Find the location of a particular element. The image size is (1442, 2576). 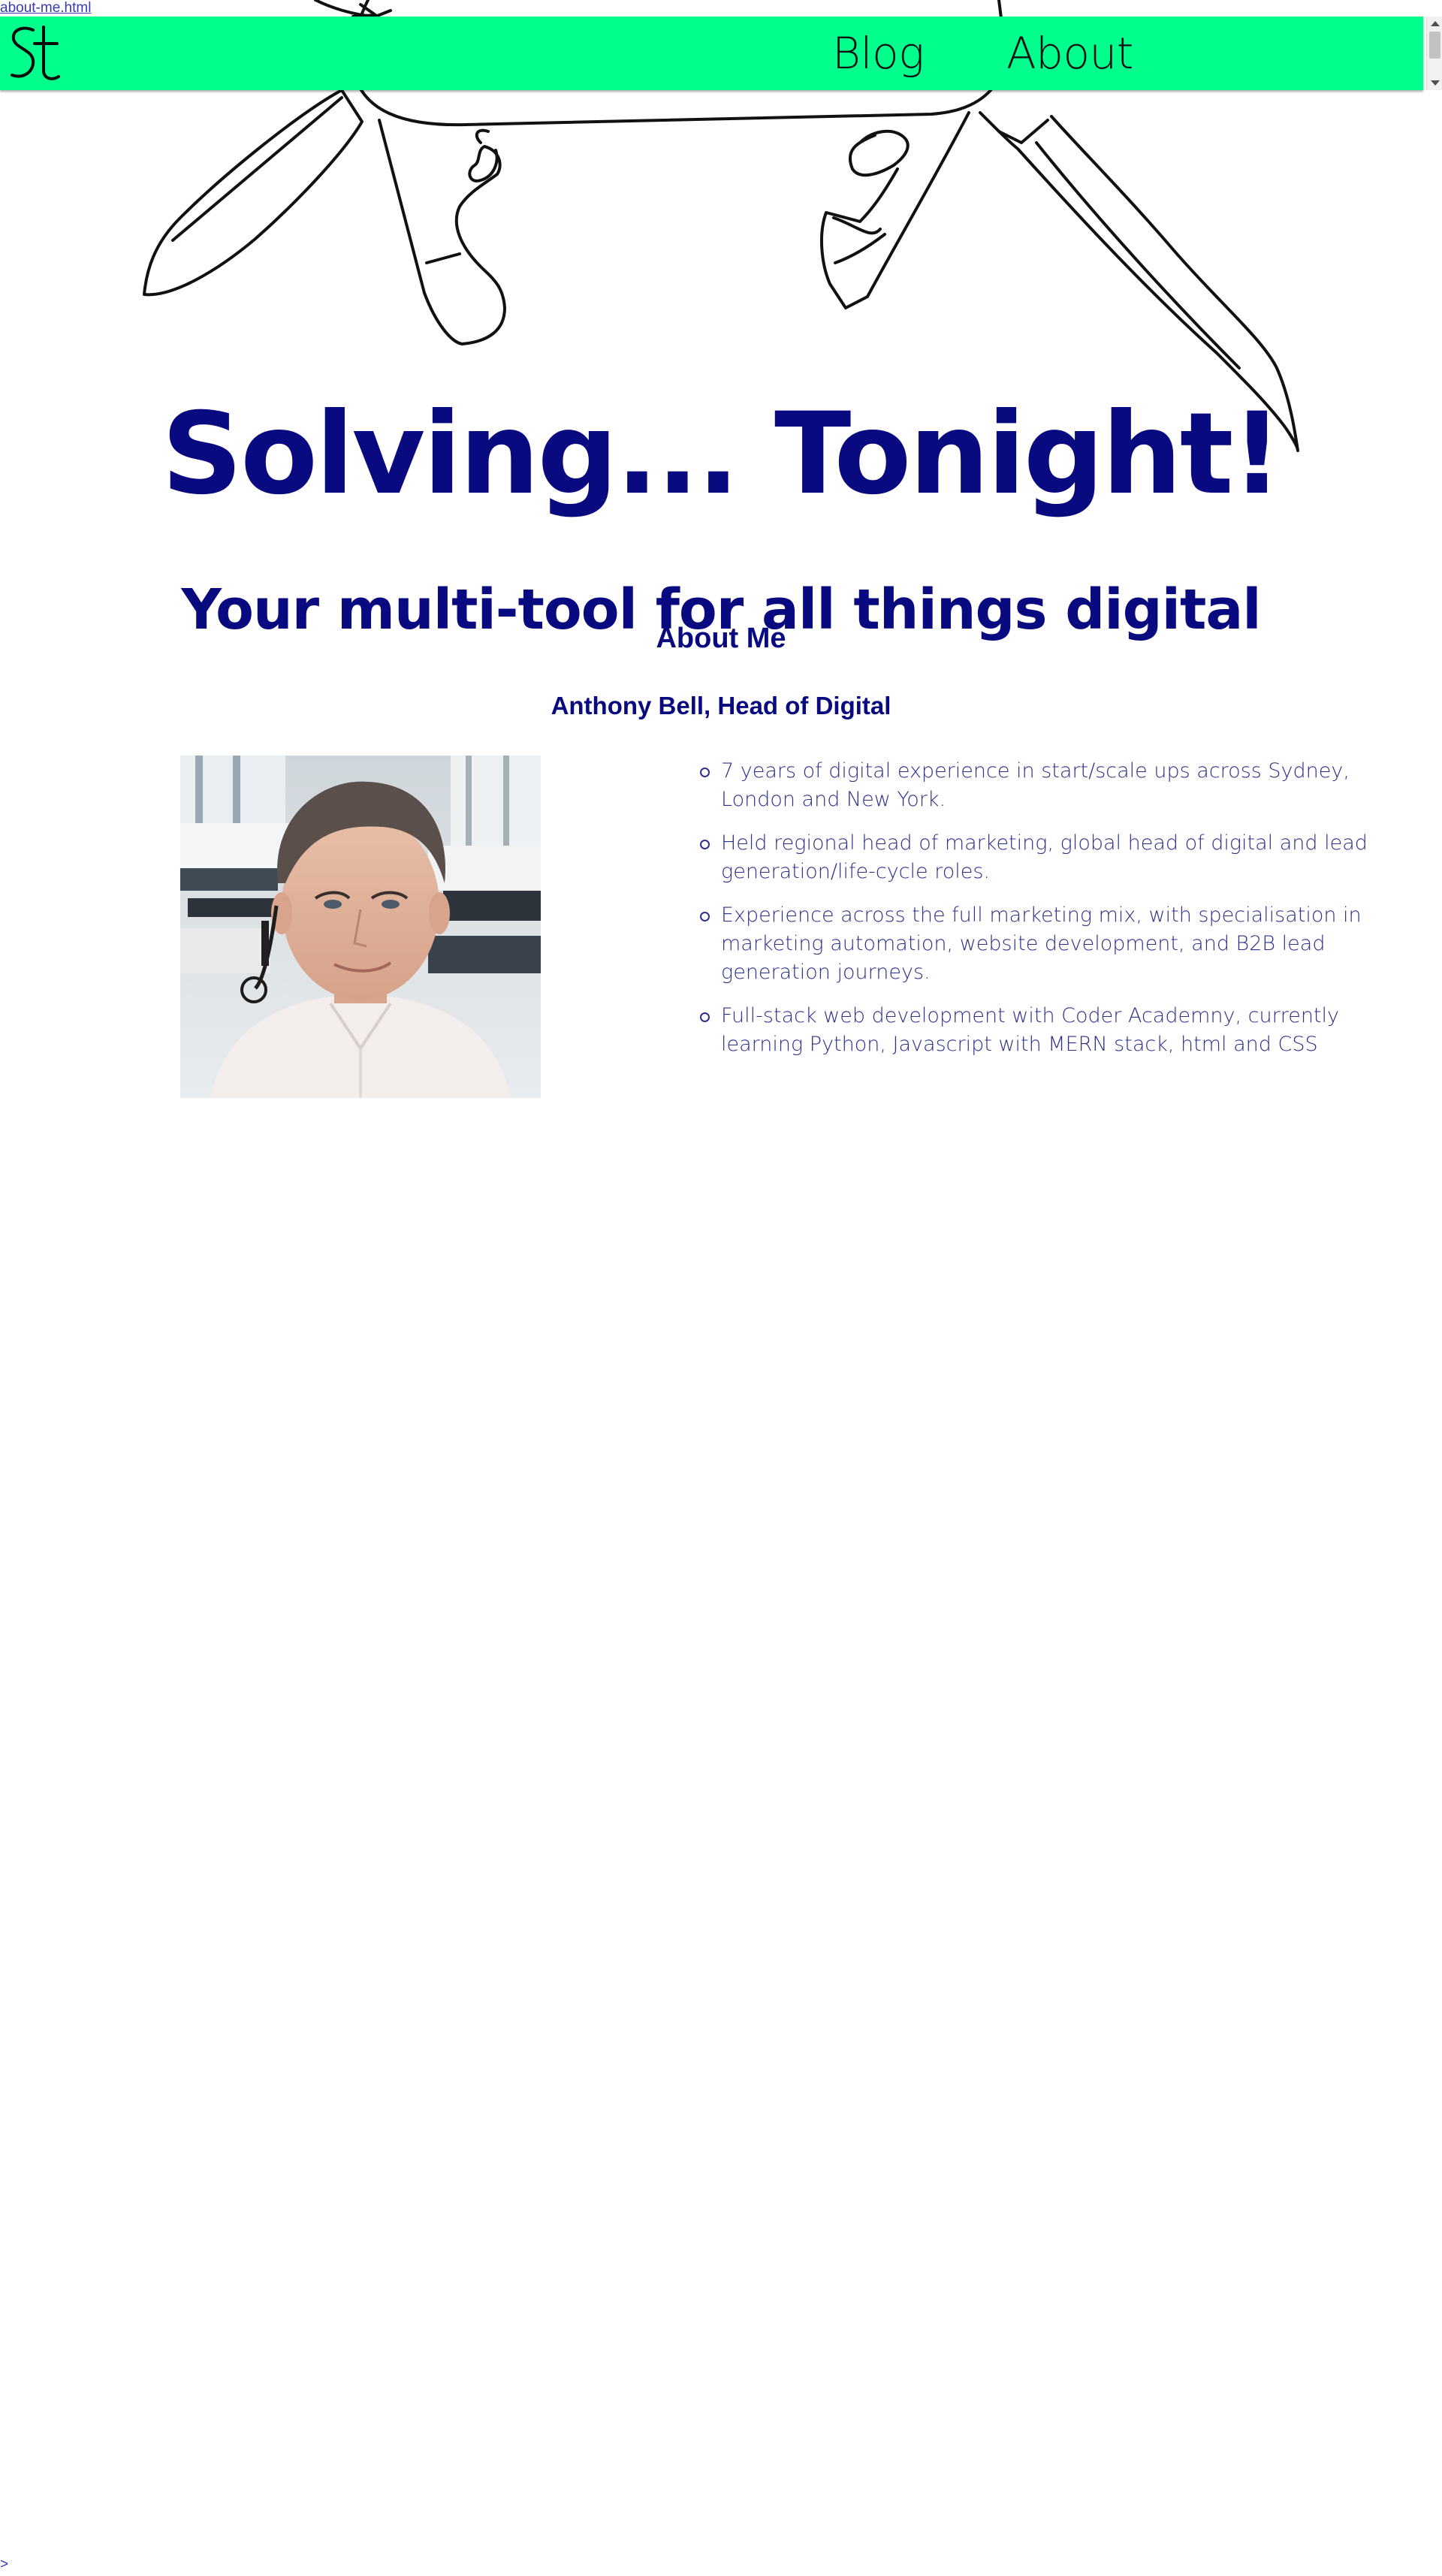

nav-link-blog: Blog is located at coordinates (878, 54).